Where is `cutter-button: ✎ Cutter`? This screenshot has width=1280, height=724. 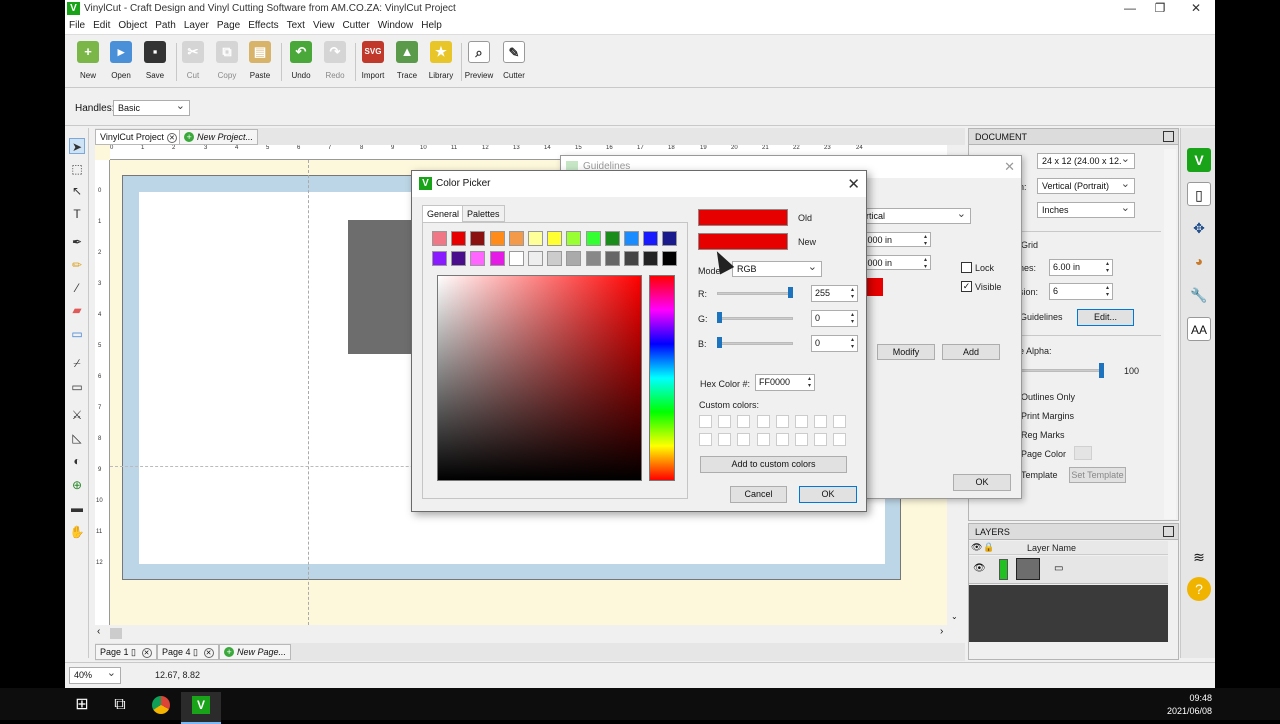 cutter-button: ✎ Cutter is located at coordinates (514, 62).